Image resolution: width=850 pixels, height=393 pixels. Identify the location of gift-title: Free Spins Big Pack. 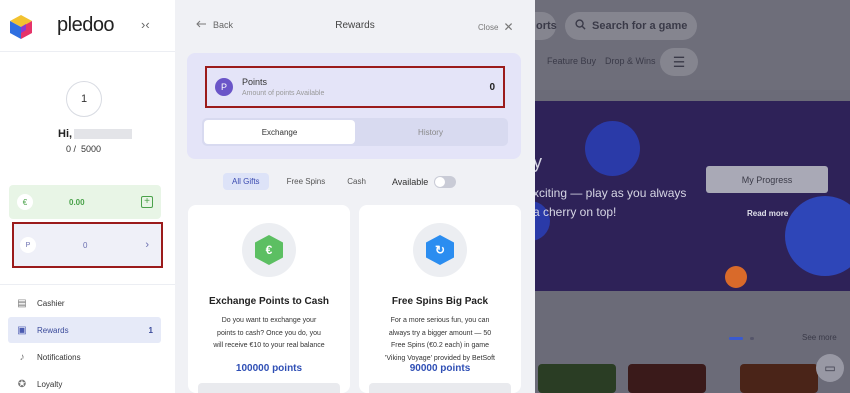
(440, 301).